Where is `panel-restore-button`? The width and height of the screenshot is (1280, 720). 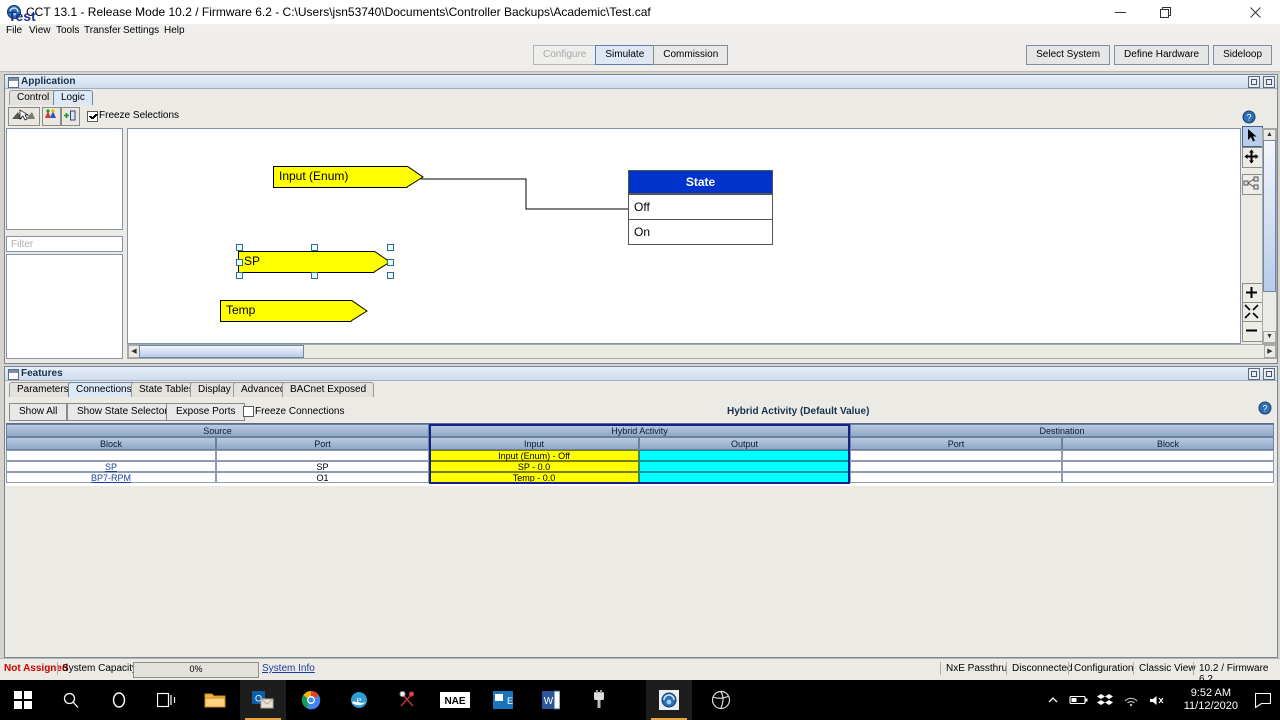
panel-restore-button is located at coordinates (1254, 82).